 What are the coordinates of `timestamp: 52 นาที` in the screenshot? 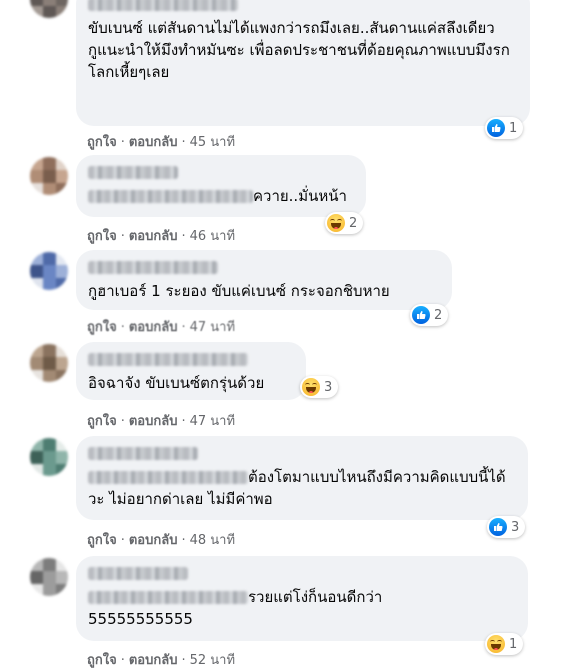 It's located at (212, 660).